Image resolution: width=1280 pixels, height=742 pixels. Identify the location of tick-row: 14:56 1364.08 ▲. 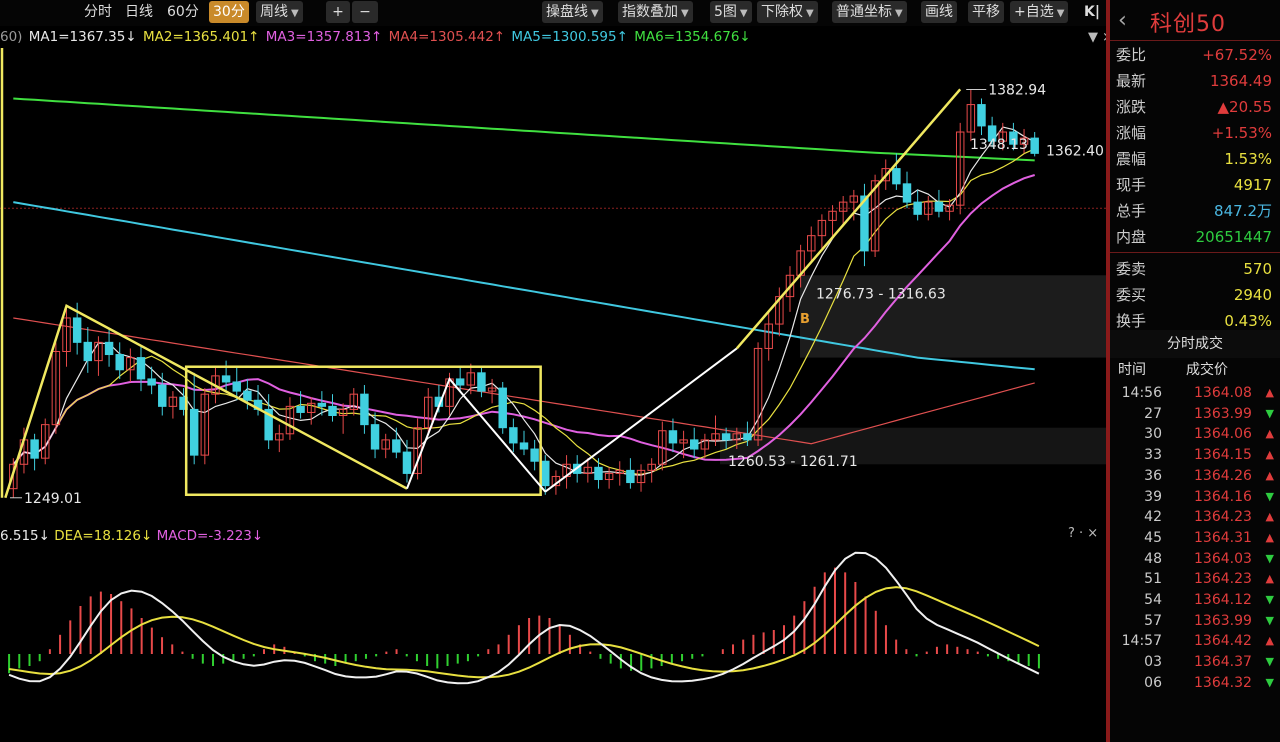
(1195, 393).